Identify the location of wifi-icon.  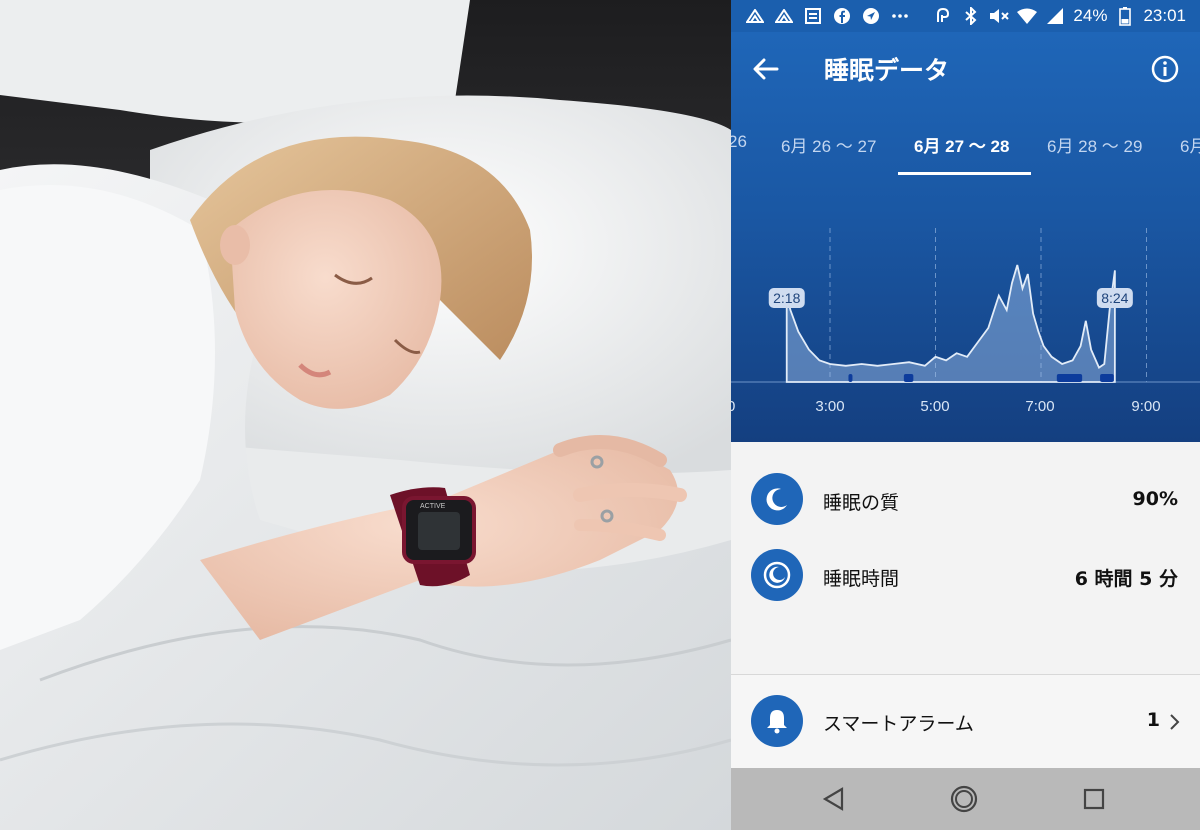
(1027, 16).